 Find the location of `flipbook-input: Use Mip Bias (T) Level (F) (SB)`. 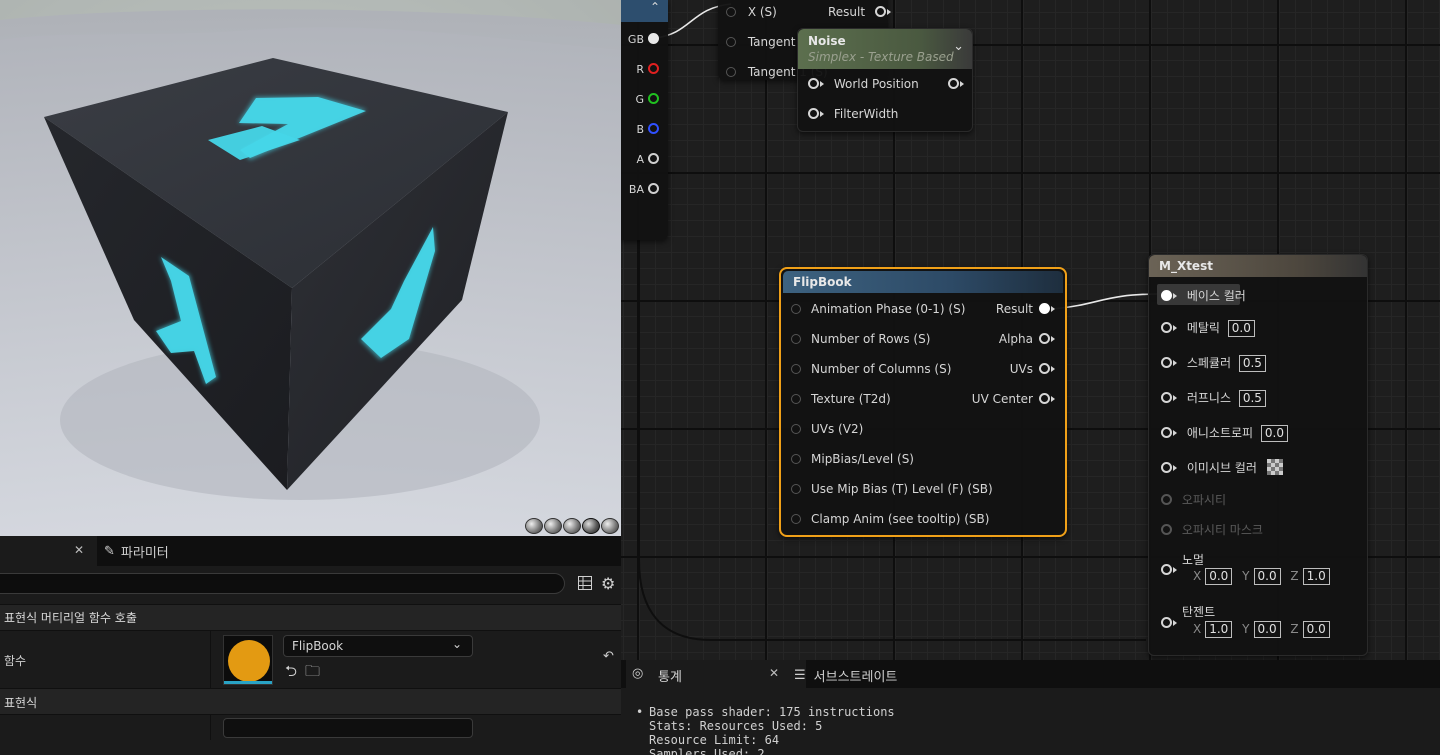

flipbook-input: Use Mip Bias (T) Level (F) (SB) is located at coordinates (892, 489).